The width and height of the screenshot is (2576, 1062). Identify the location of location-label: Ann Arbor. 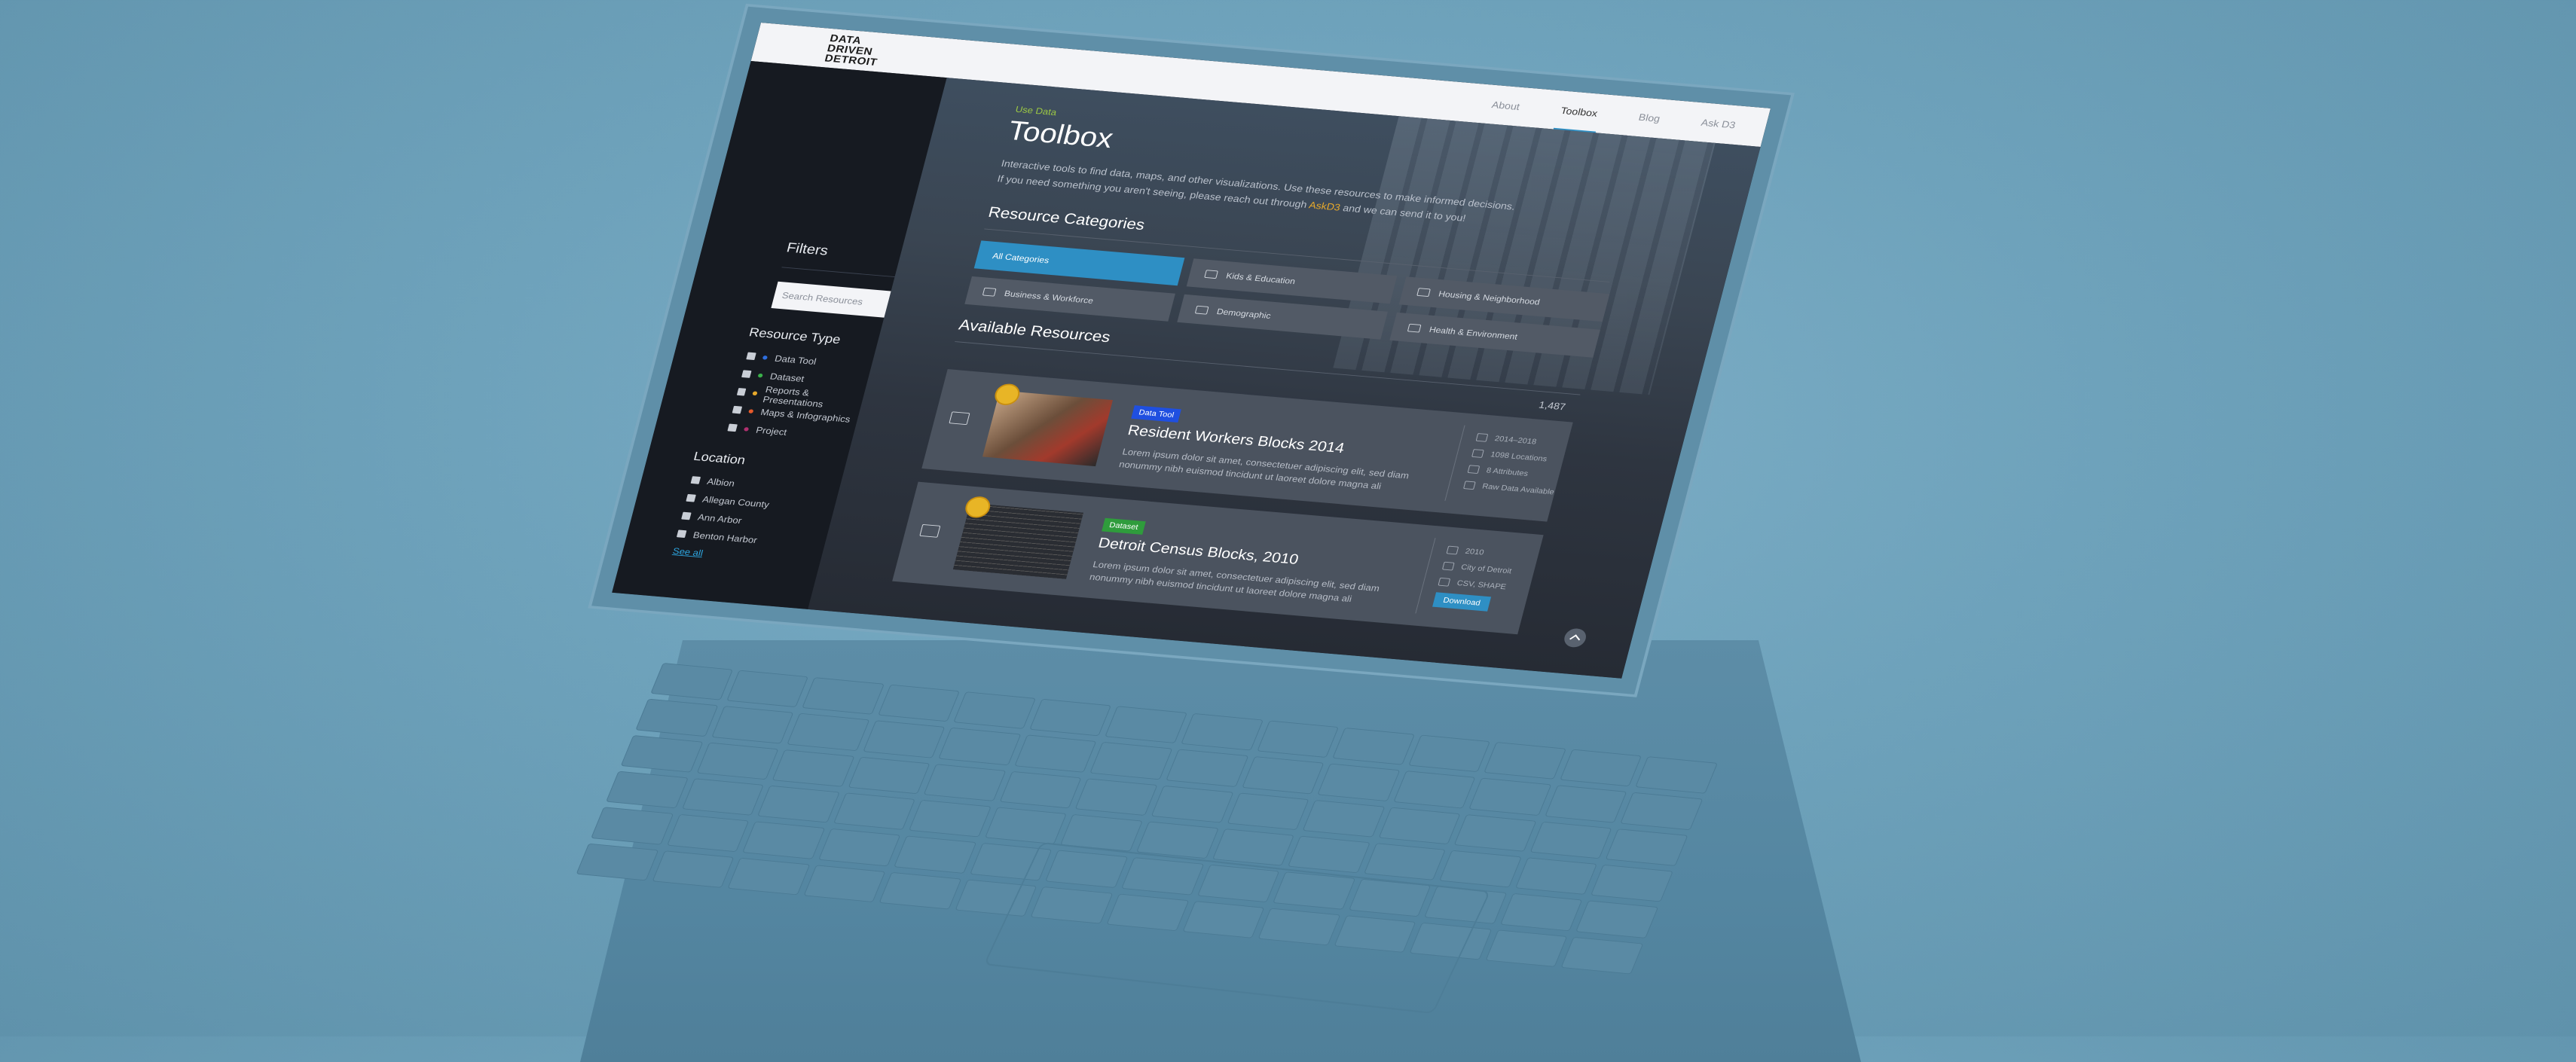
(719, 518).